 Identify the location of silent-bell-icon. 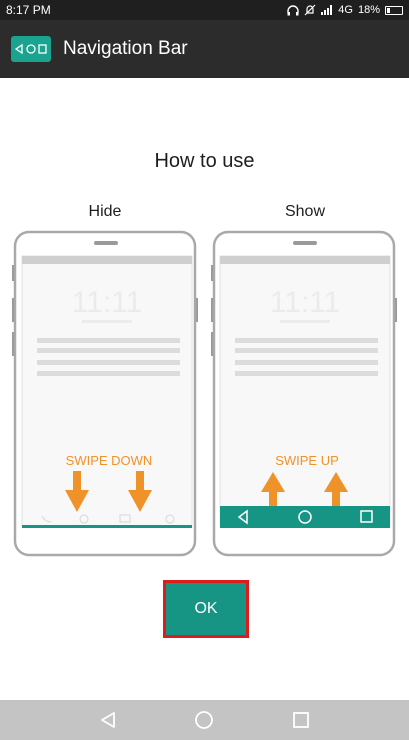
(310, 10).